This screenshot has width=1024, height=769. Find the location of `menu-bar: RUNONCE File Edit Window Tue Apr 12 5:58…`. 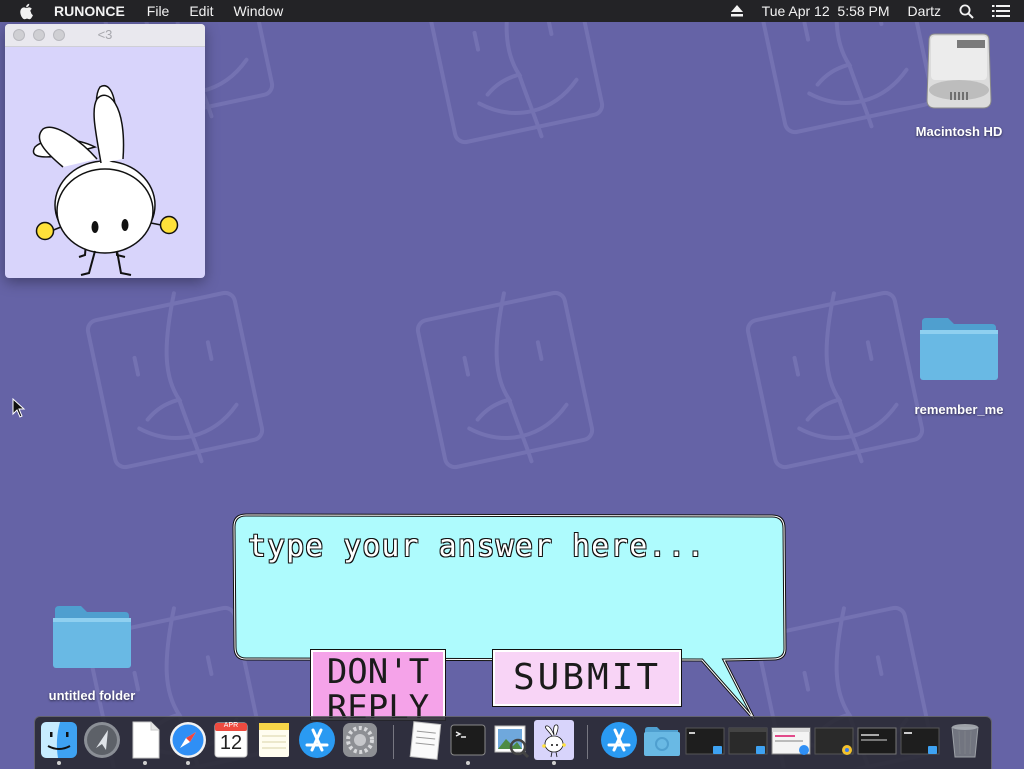

menu-bar: RUNONCE File Edit Window Tue Apr 12 5:58… is located at coordinates (512, 11).